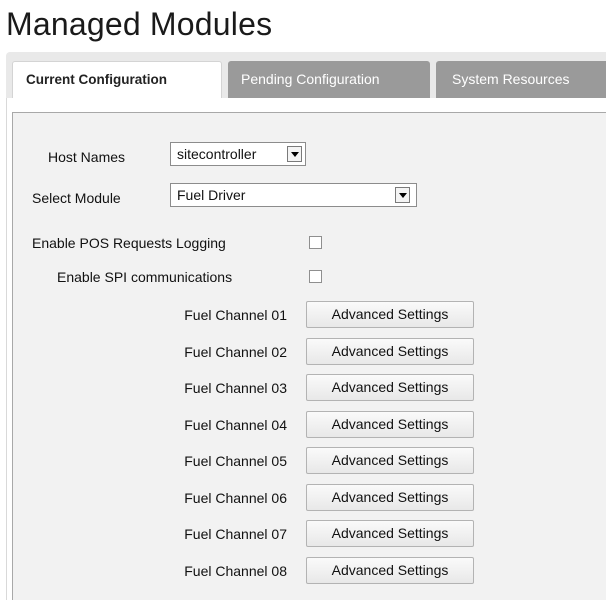  I want to click on select-module-value: Fuel Driver, so click(211, 195).